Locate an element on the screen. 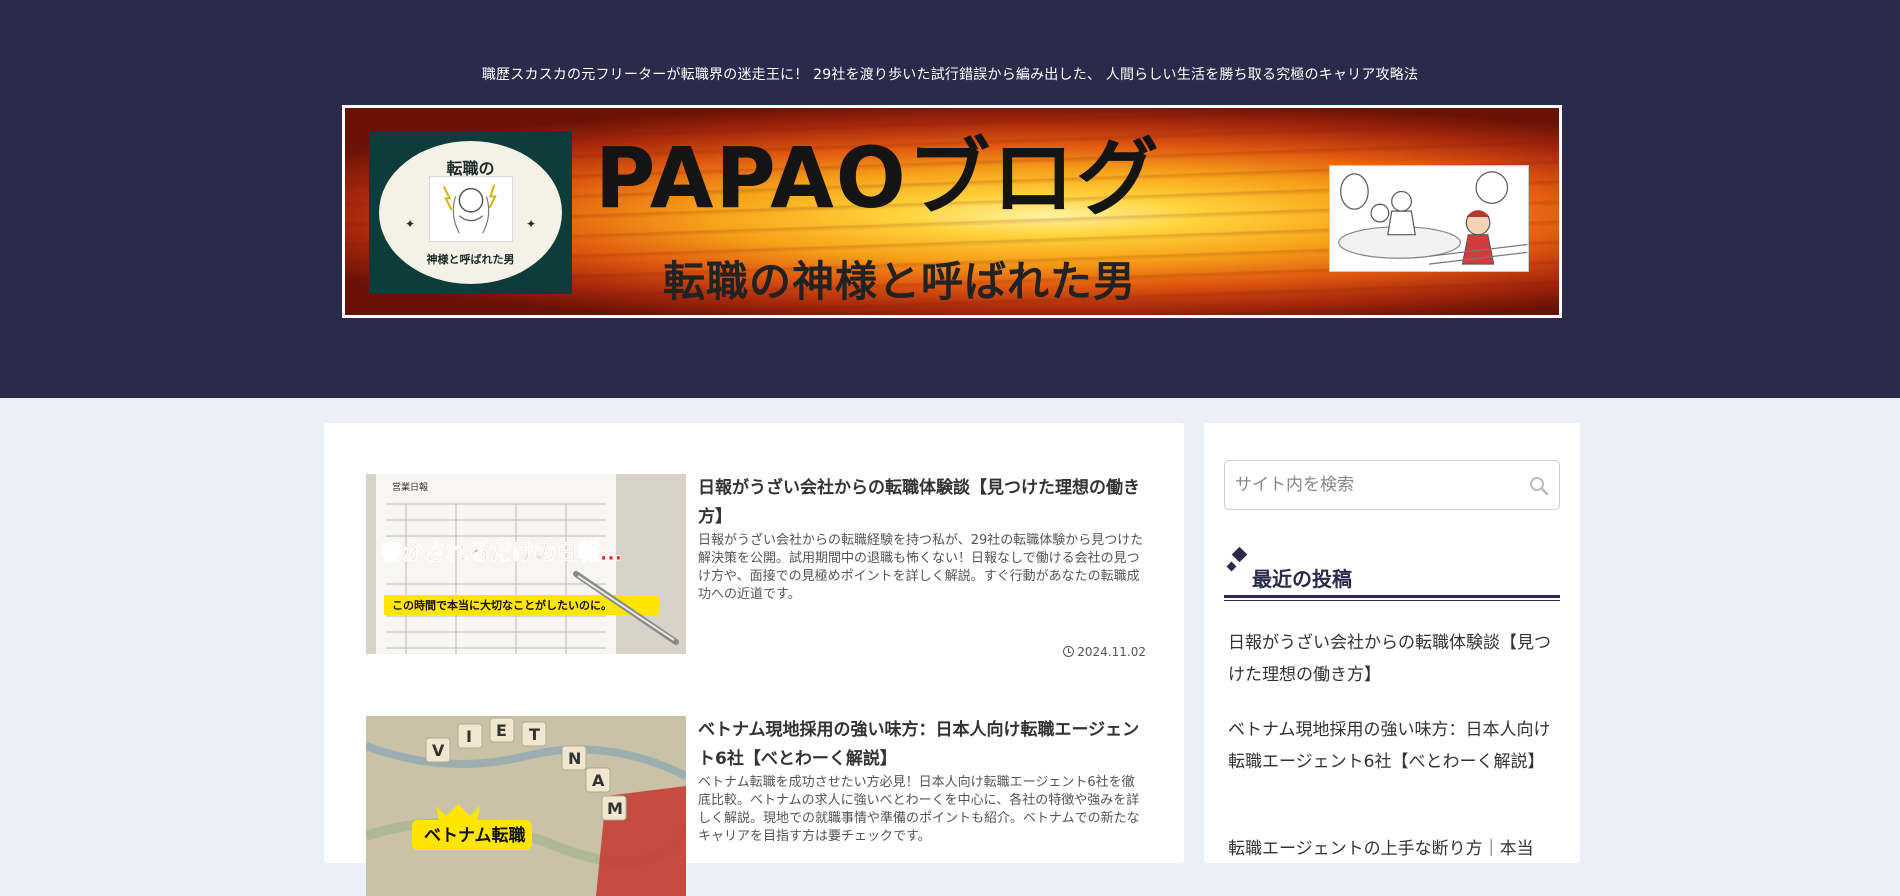  banner-logo: 転職の ✦ ✦ 神様と呼ばれた男 is located at coordinates (470, 212).